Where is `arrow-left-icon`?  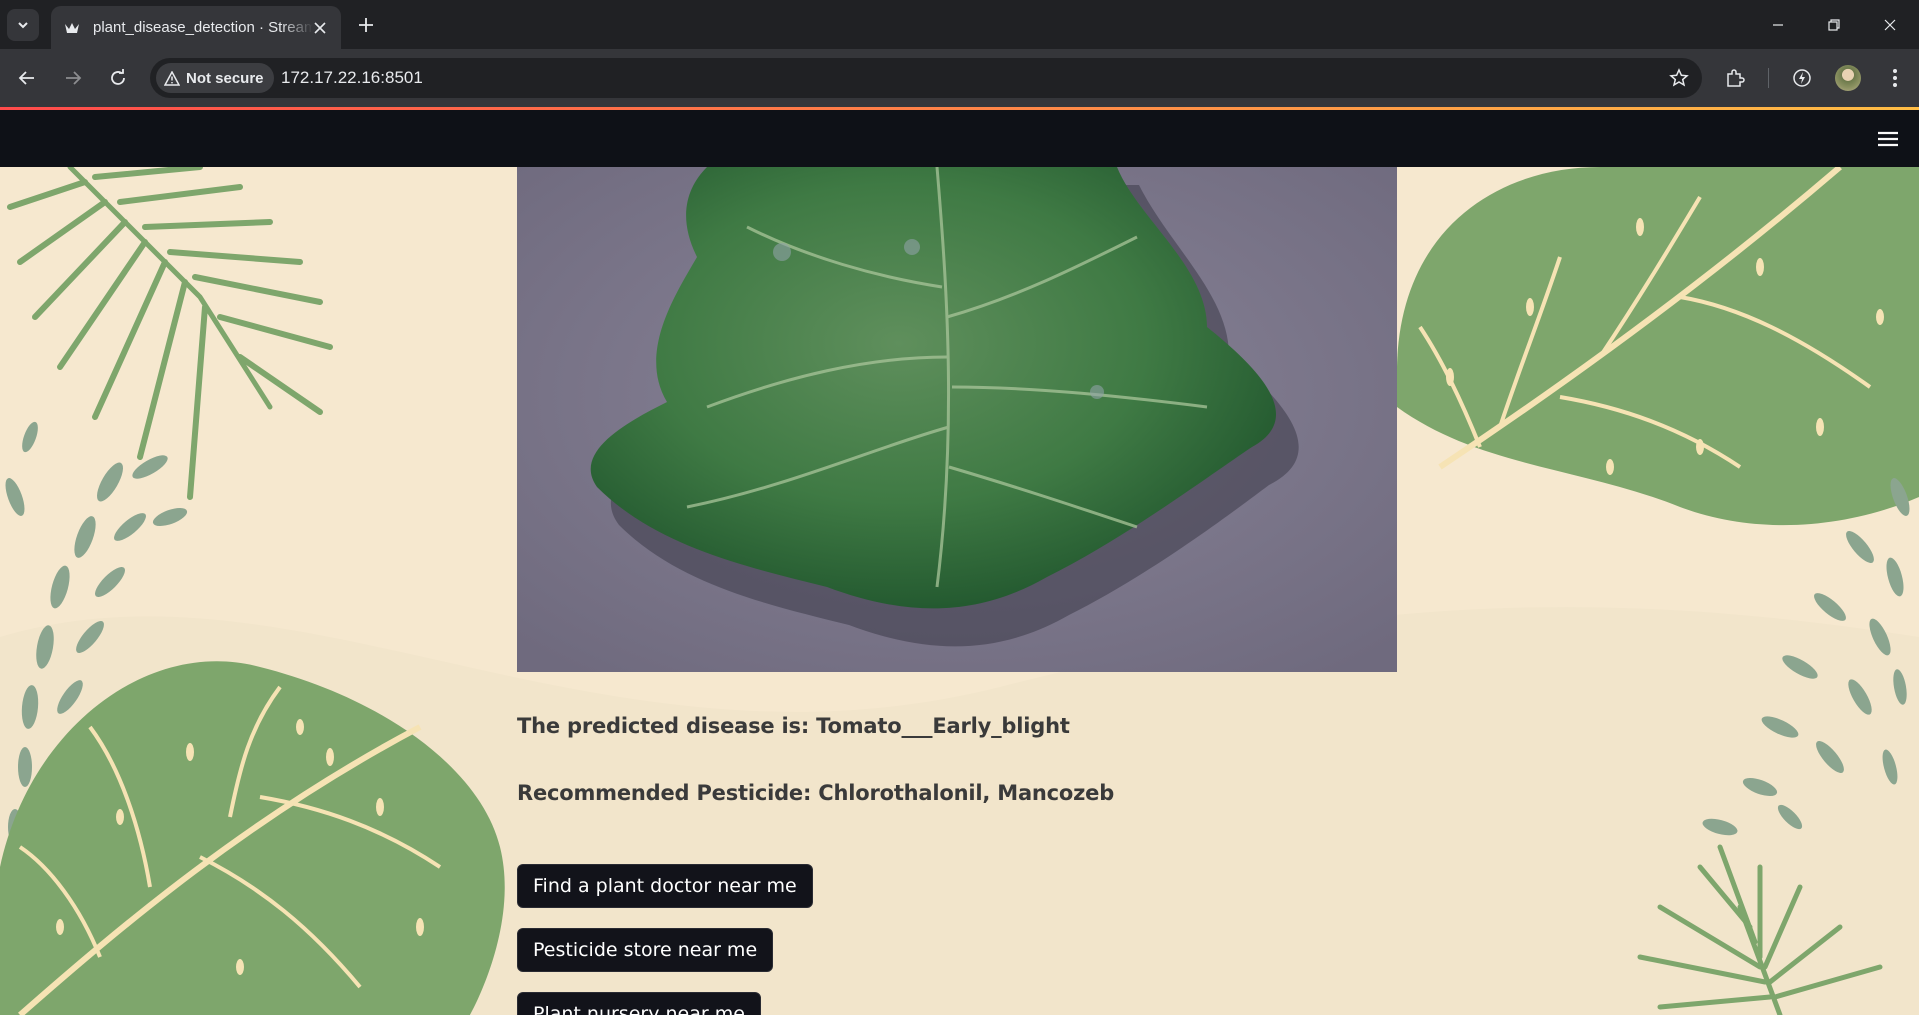
arrow-left-icon is located at coordinates (26, 78).